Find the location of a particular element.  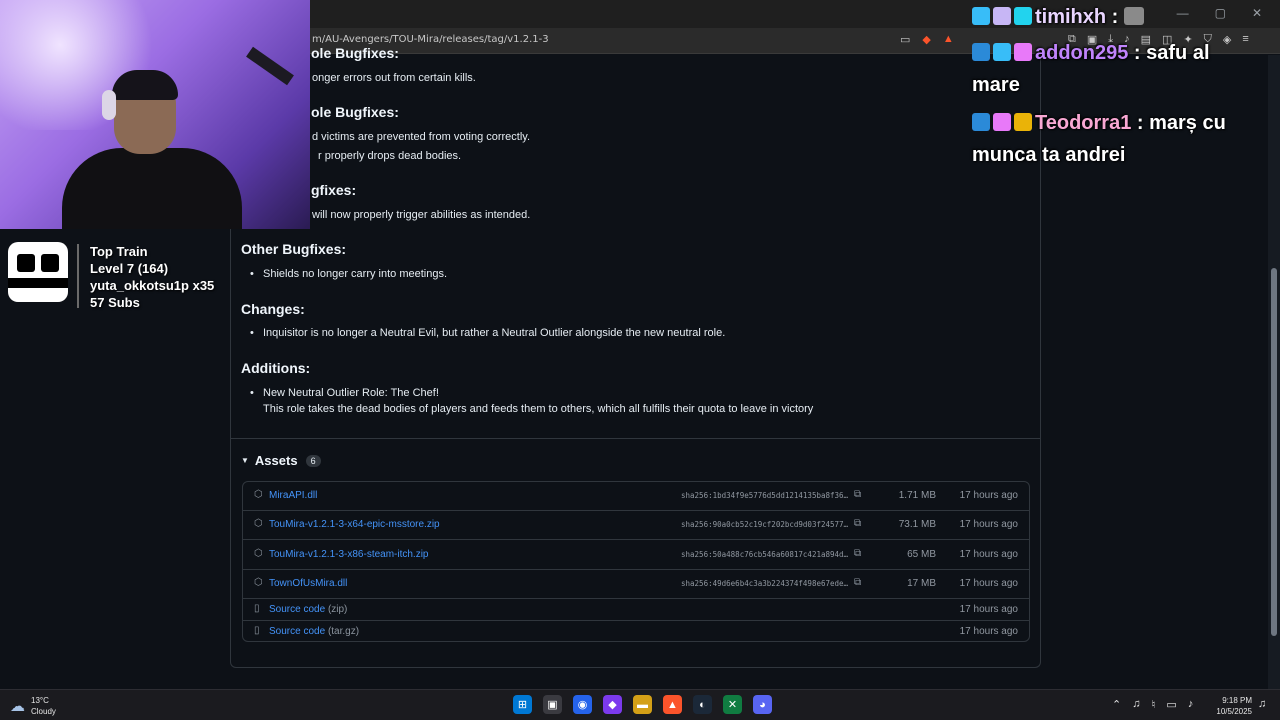

windows-start-icon: ⊞ is located at coordinates (522, 704).